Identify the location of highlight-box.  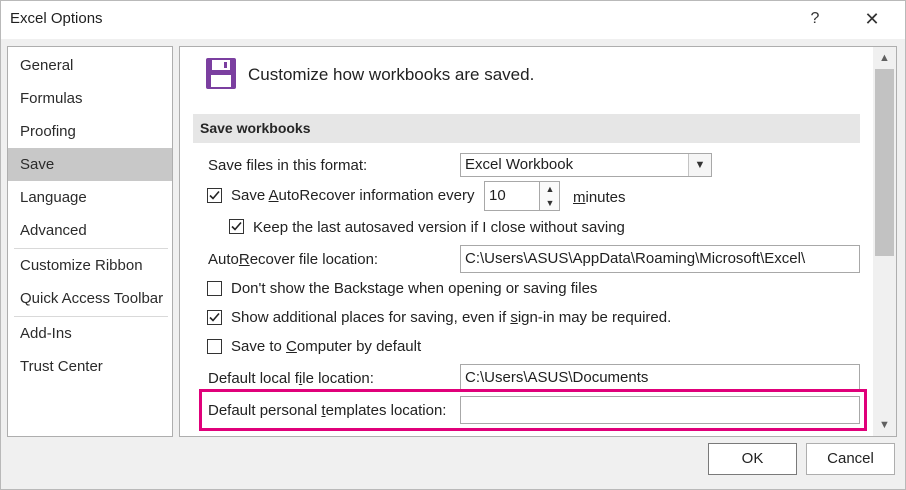
(533, 410).